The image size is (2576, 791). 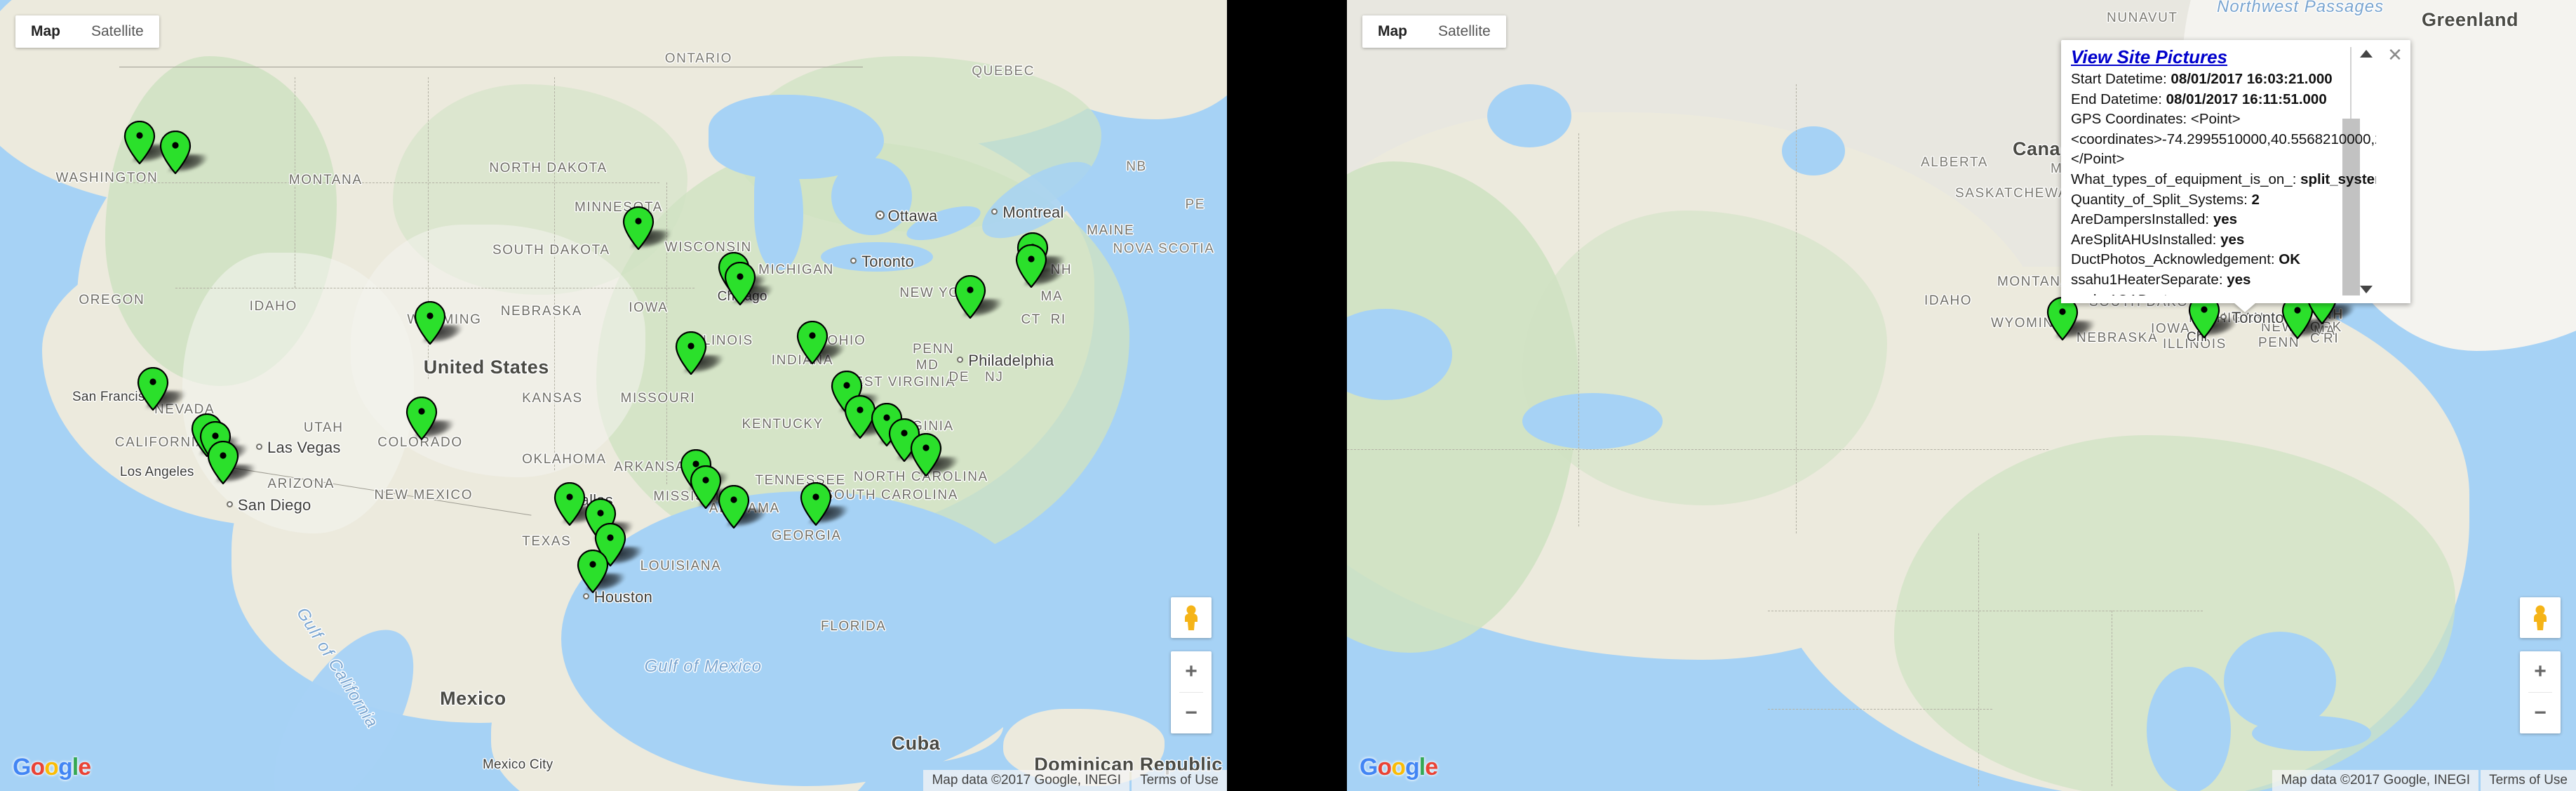 I want to click on info-row-key: Quantity_of_Split_Systems:, so click(x=2161, y=199).